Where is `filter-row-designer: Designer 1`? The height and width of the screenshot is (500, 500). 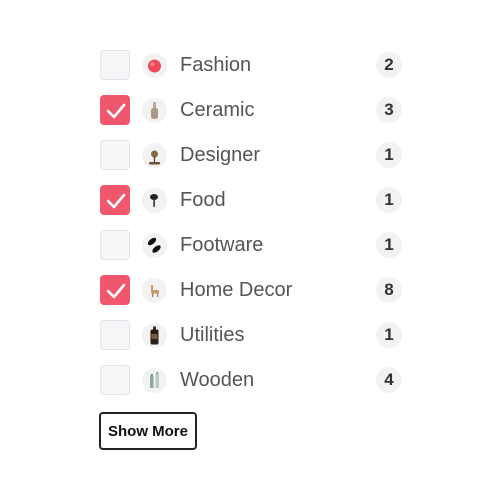
filter-row-designer: Designer 1 is located at coordinates (251, 155).